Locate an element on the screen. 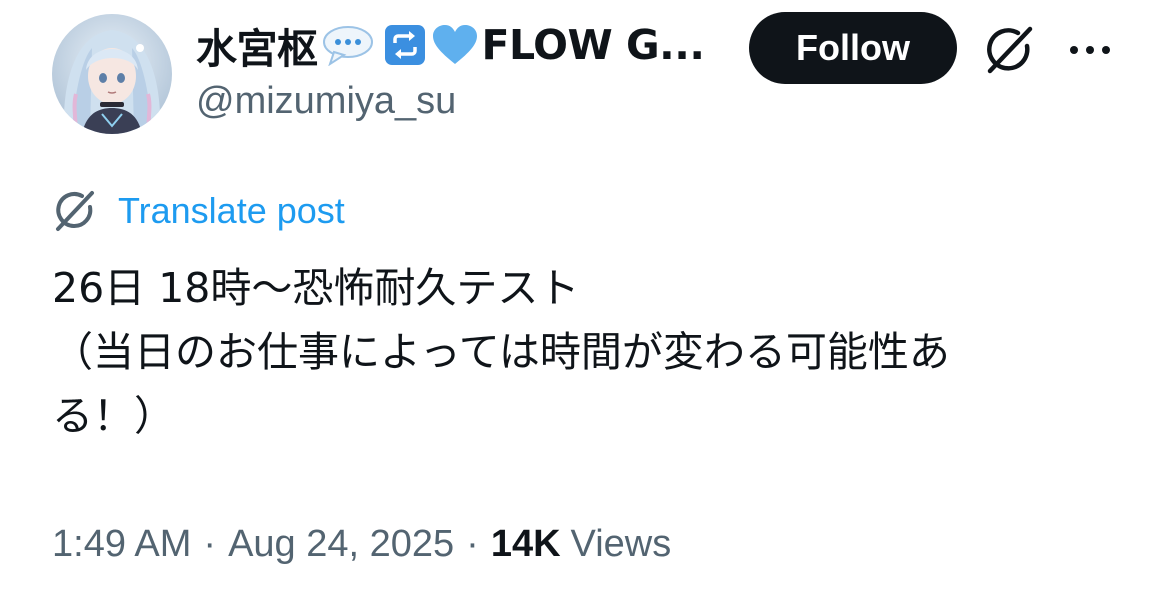  post-date: Aug 24, 2025 is located at coordinates (341, 544).